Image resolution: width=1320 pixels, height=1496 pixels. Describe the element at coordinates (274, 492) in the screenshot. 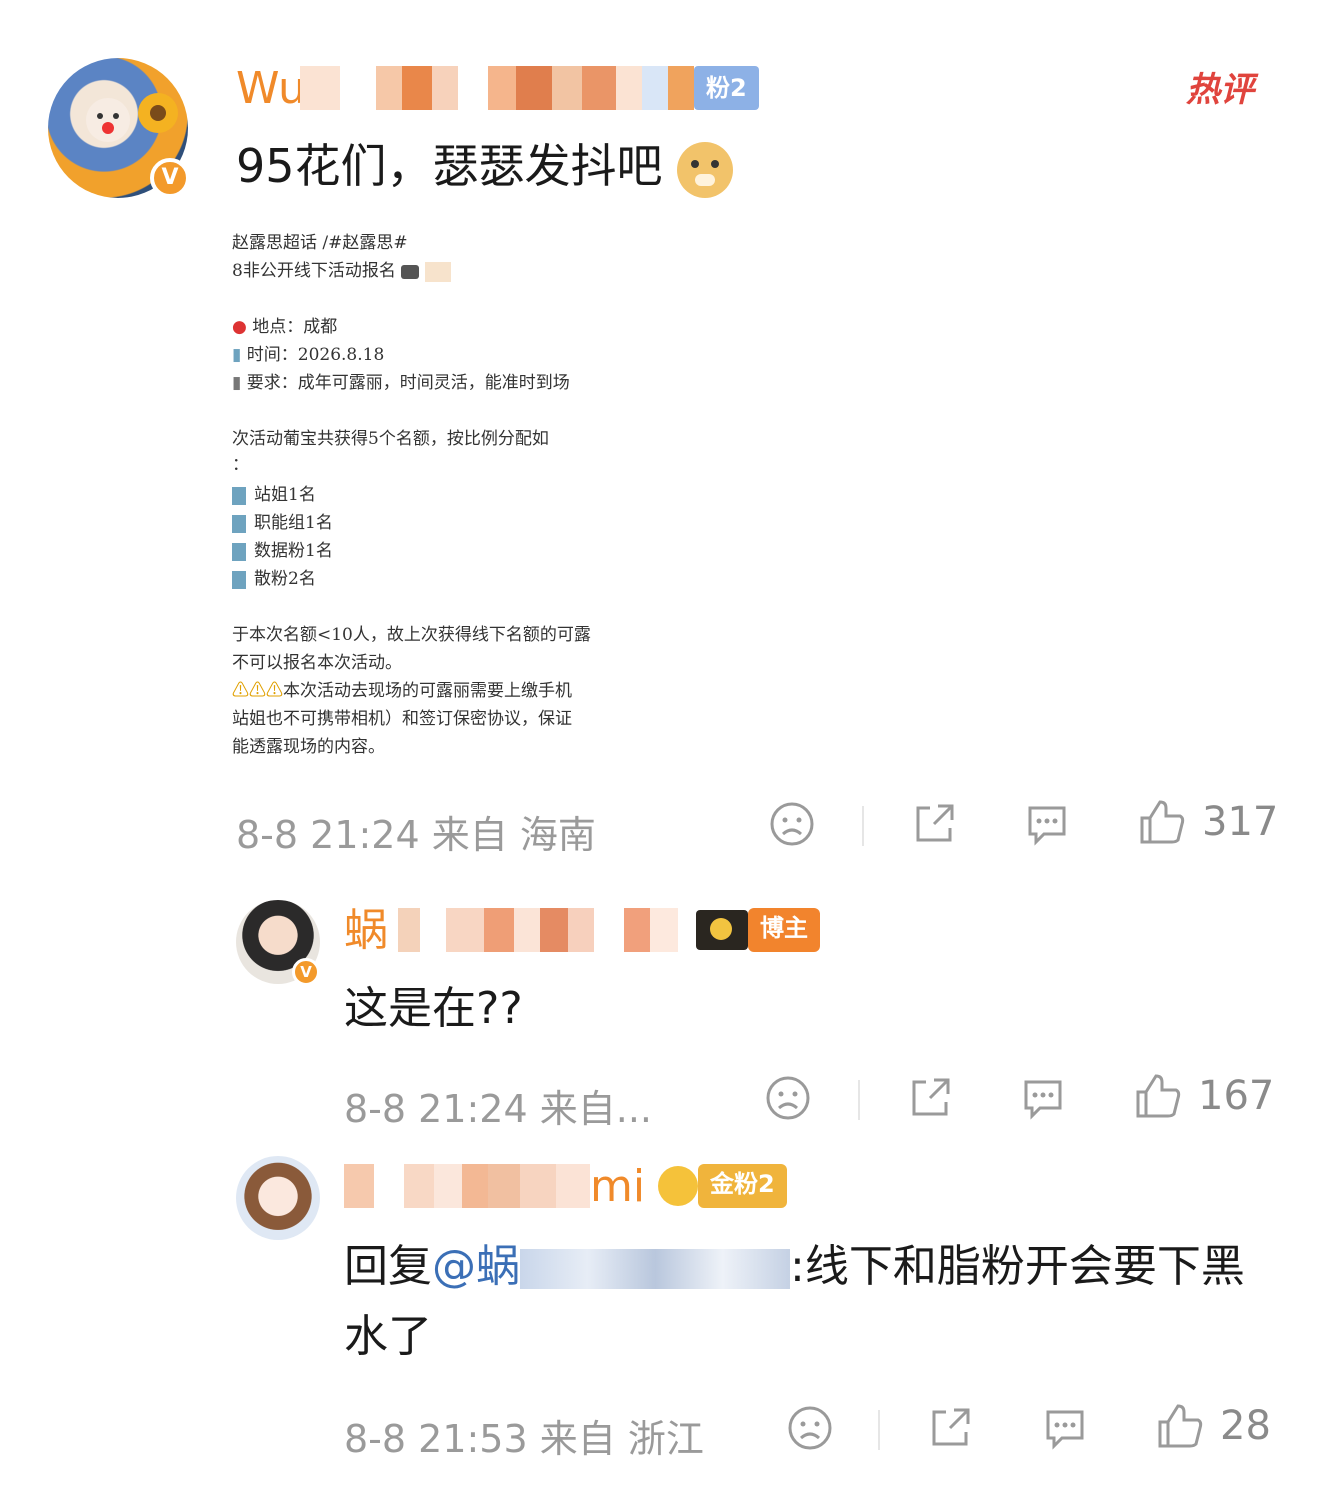

I see `image-group-item: 站姐1名` at that location.